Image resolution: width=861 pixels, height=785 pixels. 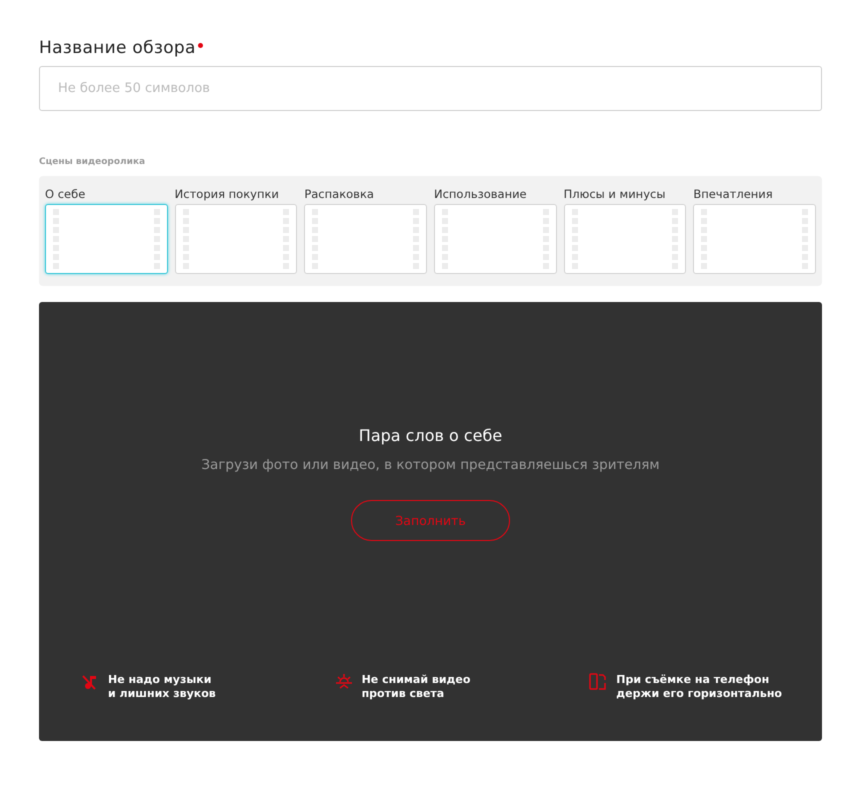 What do you see at coordinates (117, 48) in the screenshot?
I see `field-label: Название обзора` at bounding box center [117, 48].